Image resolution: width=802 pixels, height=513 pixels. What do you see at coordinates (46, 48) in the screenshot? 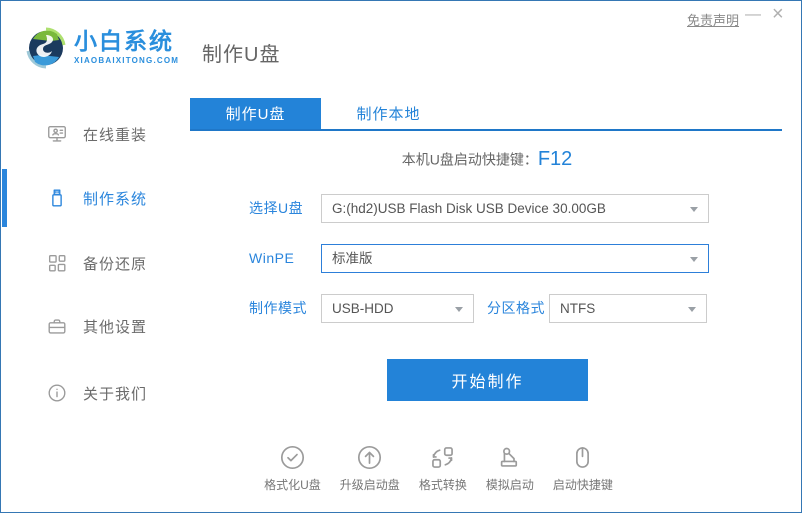
I see `app-logo-icon` at bounding box center [46, 48].